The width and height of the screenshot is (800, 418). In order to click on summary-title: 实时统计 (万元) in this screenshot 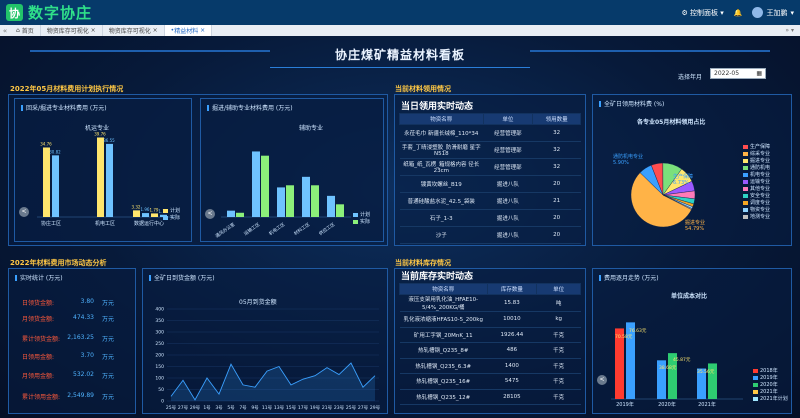, I will do `click(39, 277)`.